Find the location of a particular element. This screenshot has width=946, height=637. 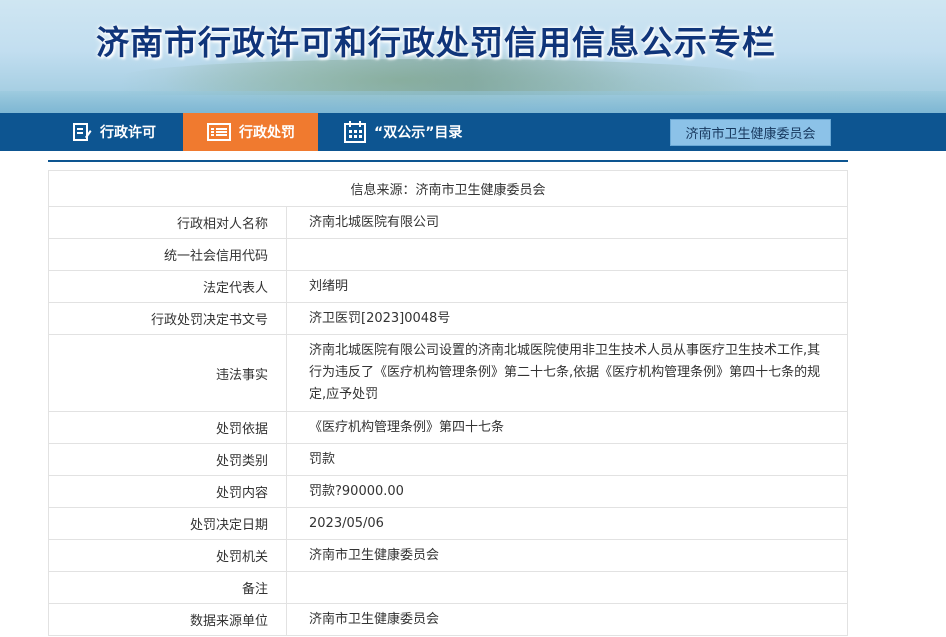

content-divider is located at coordinates (448, 161).